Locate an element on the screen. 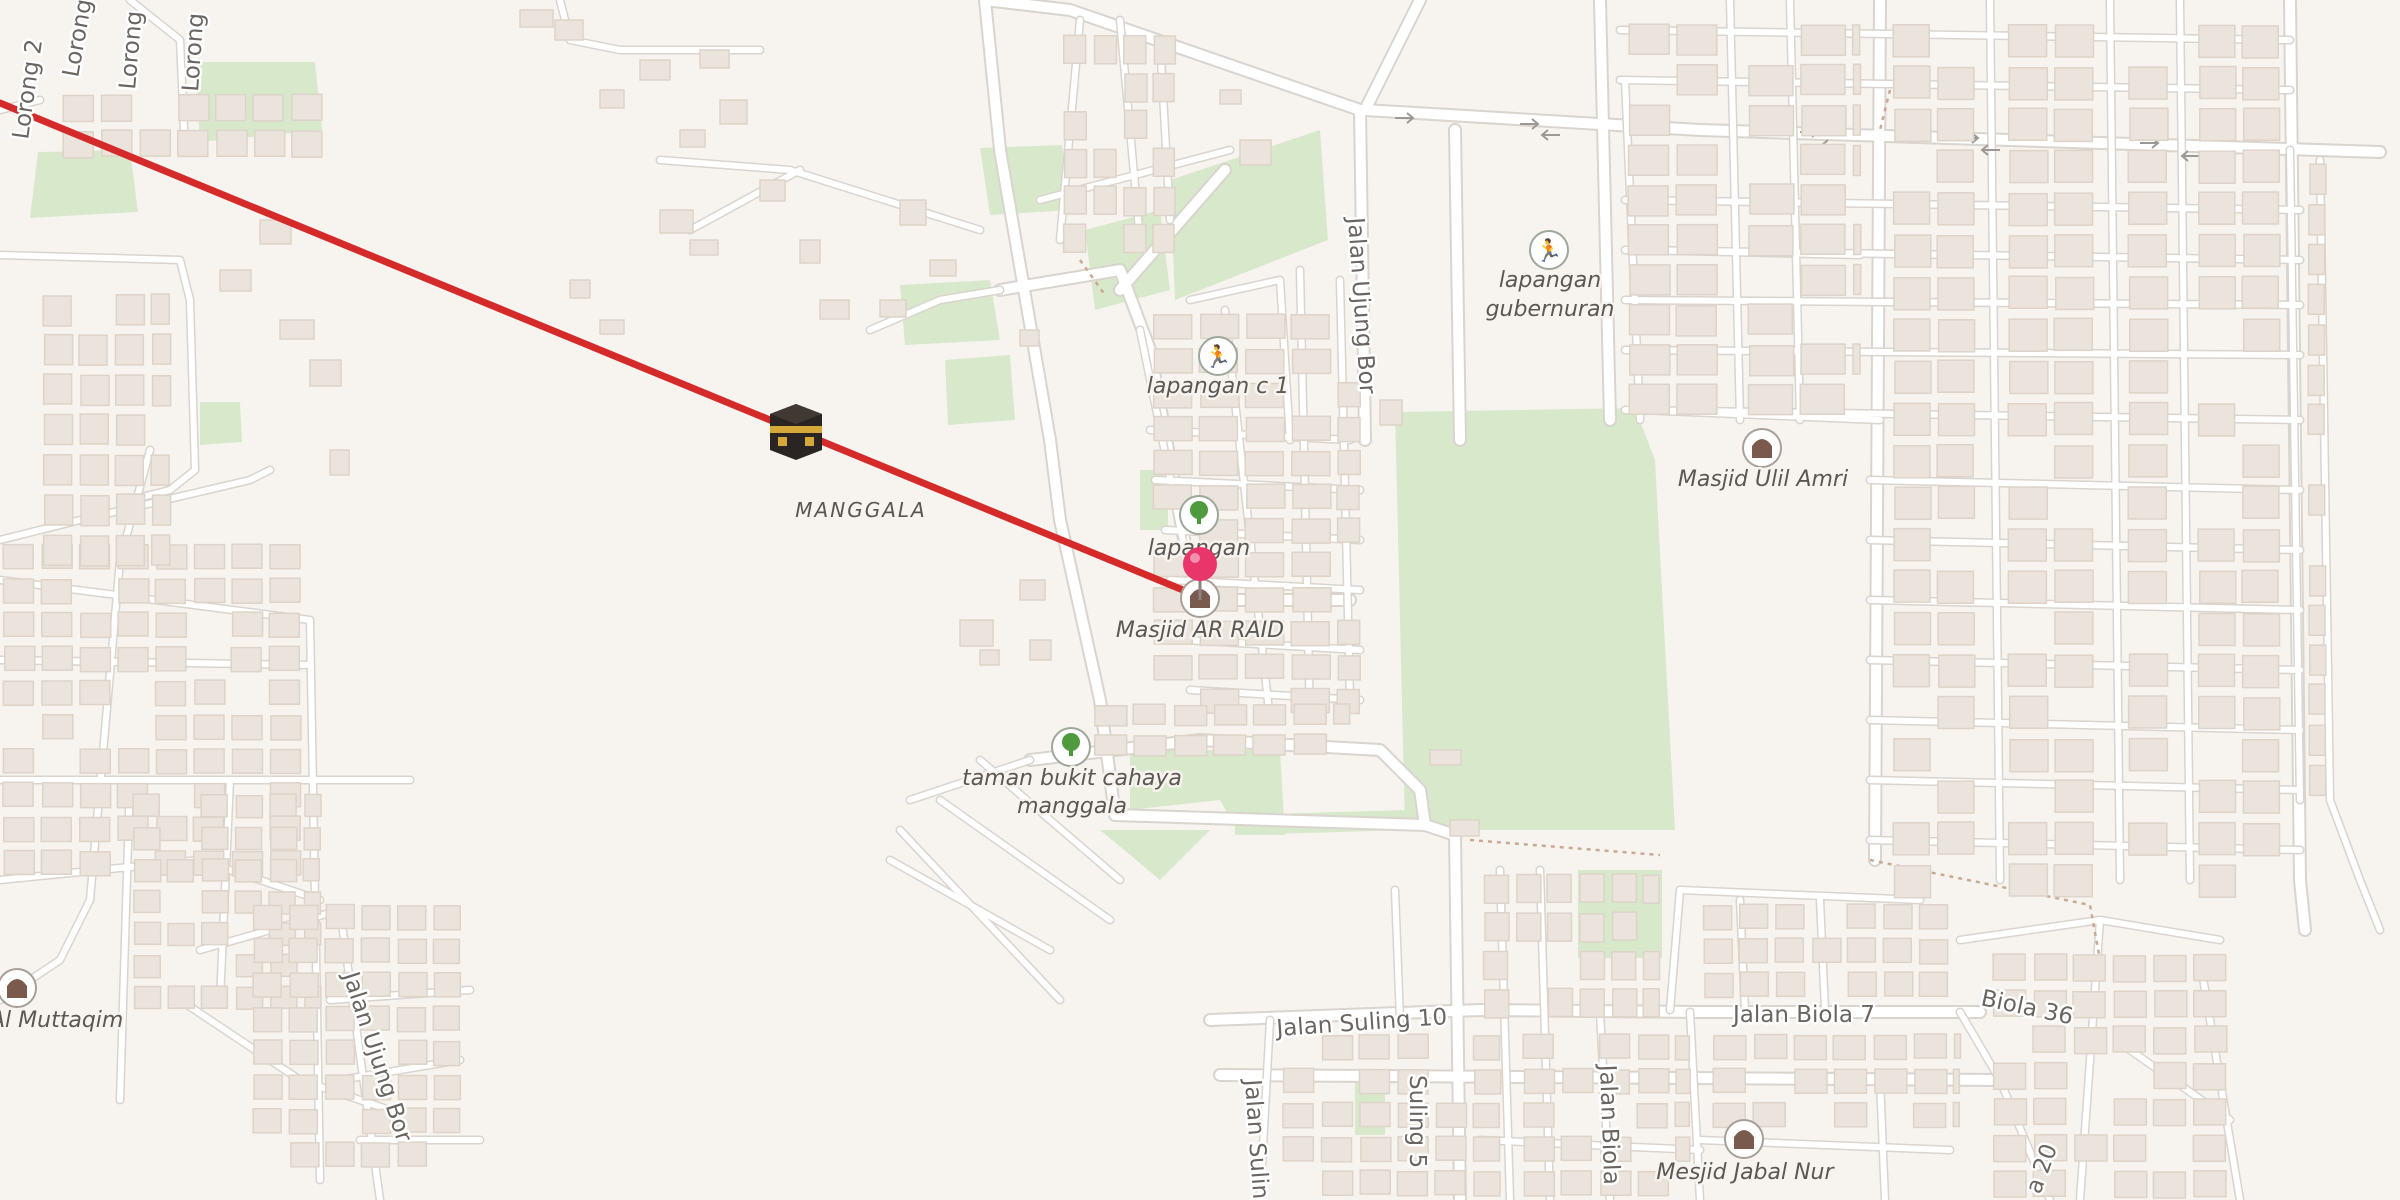 The image size is (2400, 1200). poi-al-muttaqim: Al Muttaqim is located at coordinates (63, 1002).